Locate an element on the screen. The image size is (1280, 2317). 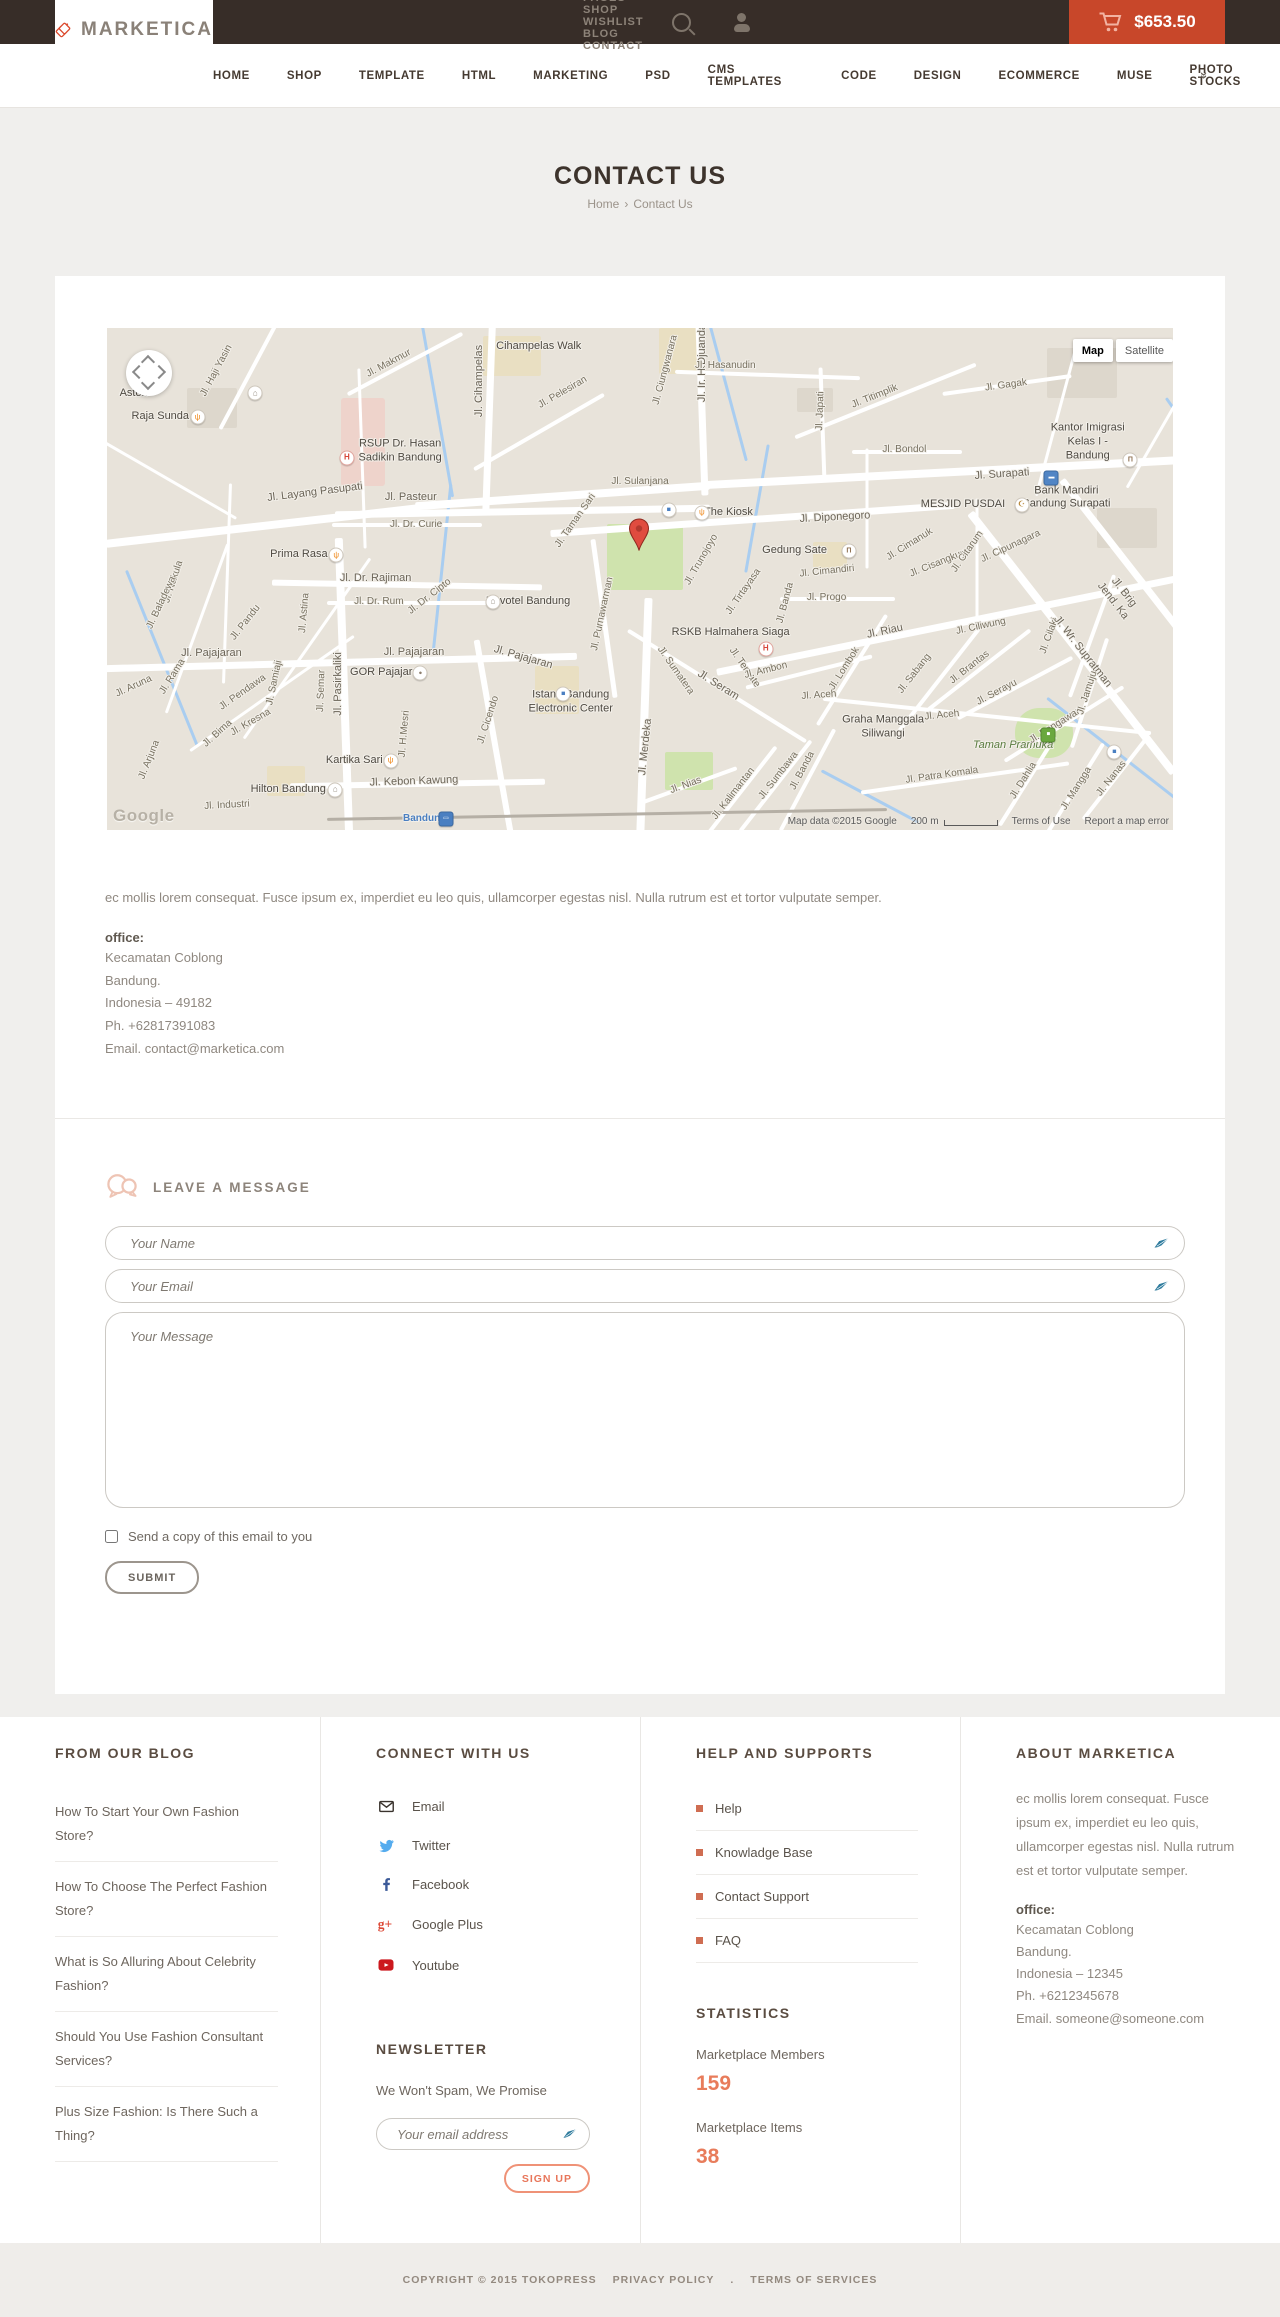
main-nav-item: SHOP is located at coordinates (304, 76).